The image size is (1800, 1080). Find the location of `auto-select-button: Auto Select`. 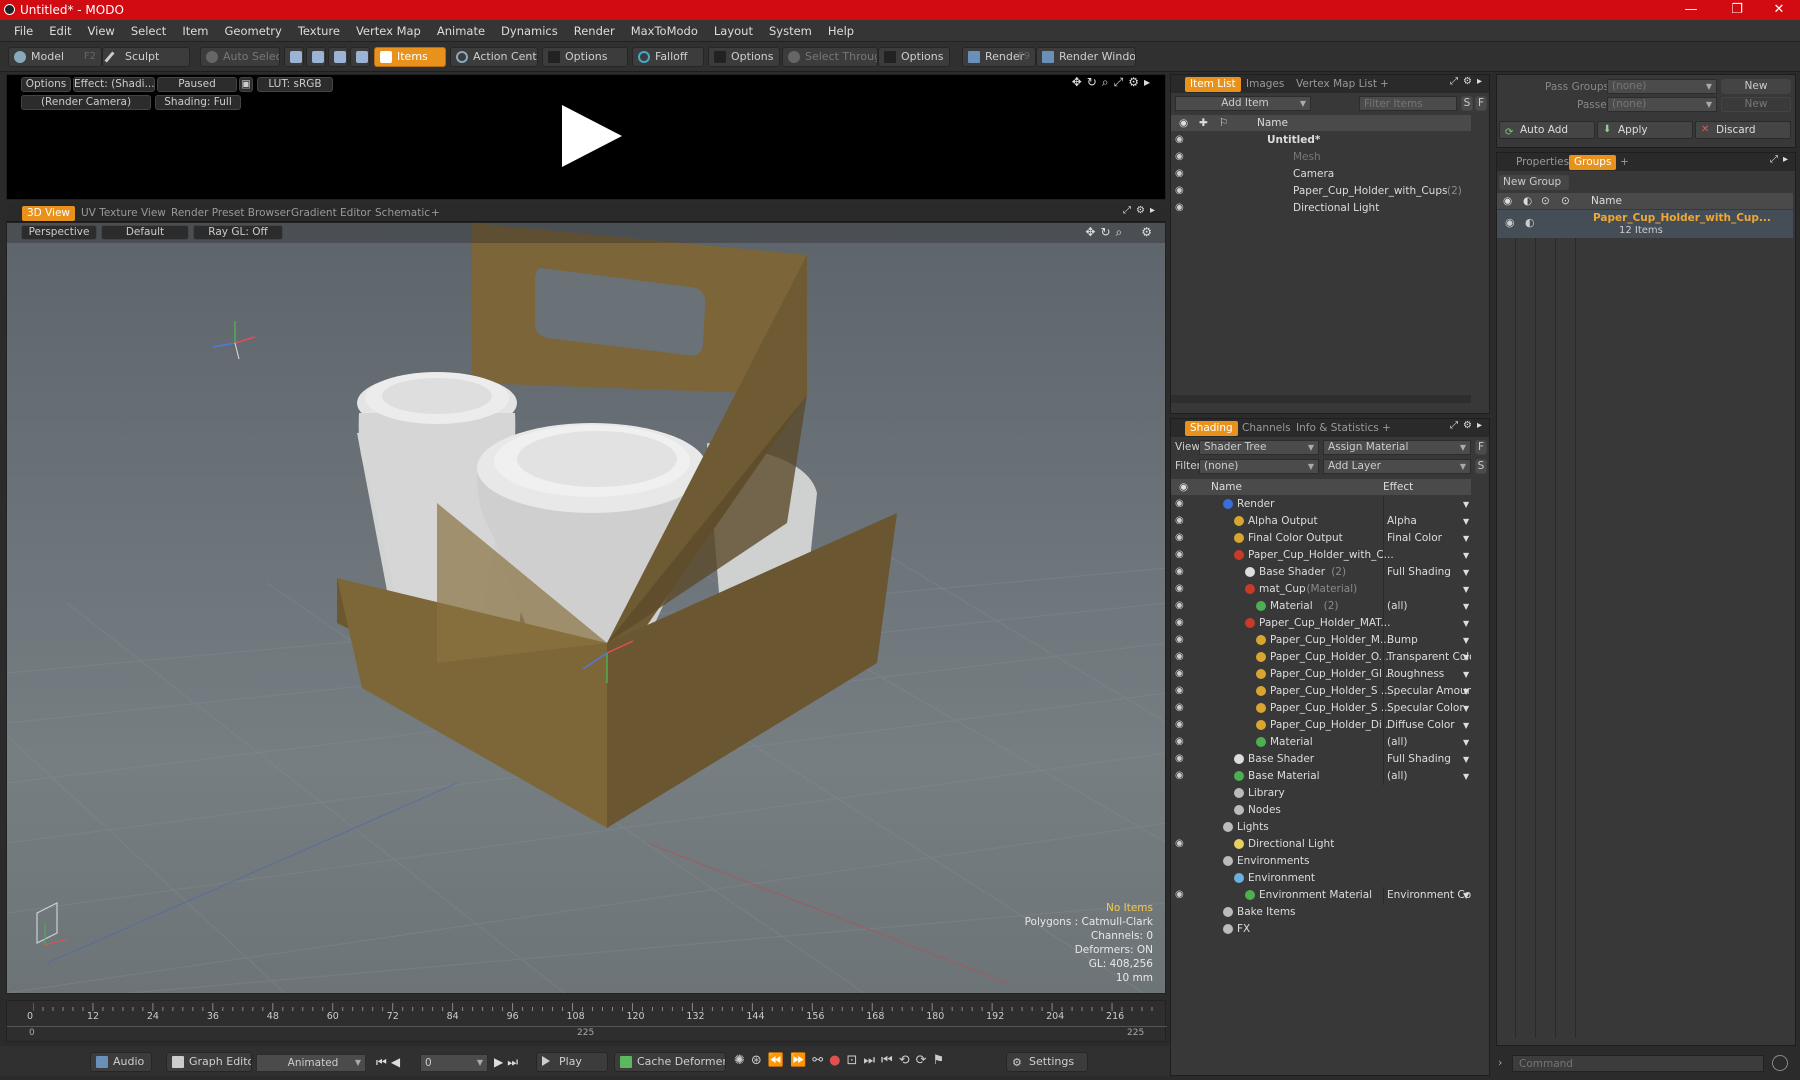

auto-select-button: Auto Select is located at coordinates (240, 57).